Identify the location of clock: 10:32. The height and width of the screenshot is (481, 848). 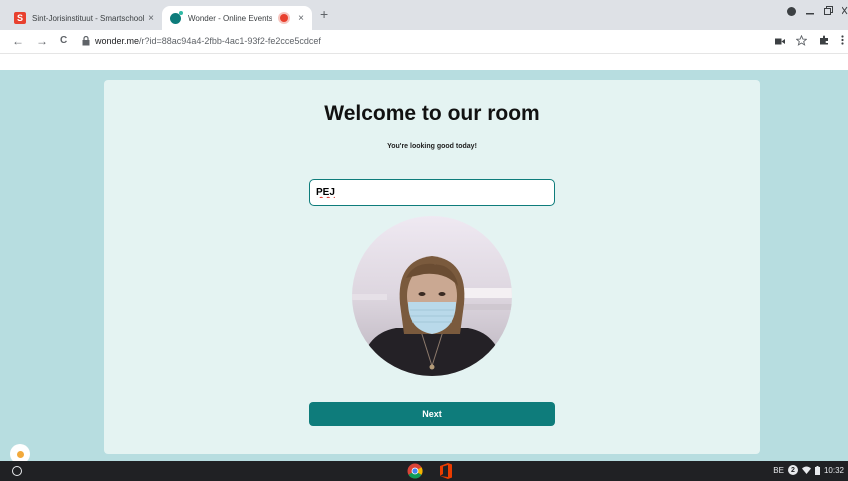
(833, 470).